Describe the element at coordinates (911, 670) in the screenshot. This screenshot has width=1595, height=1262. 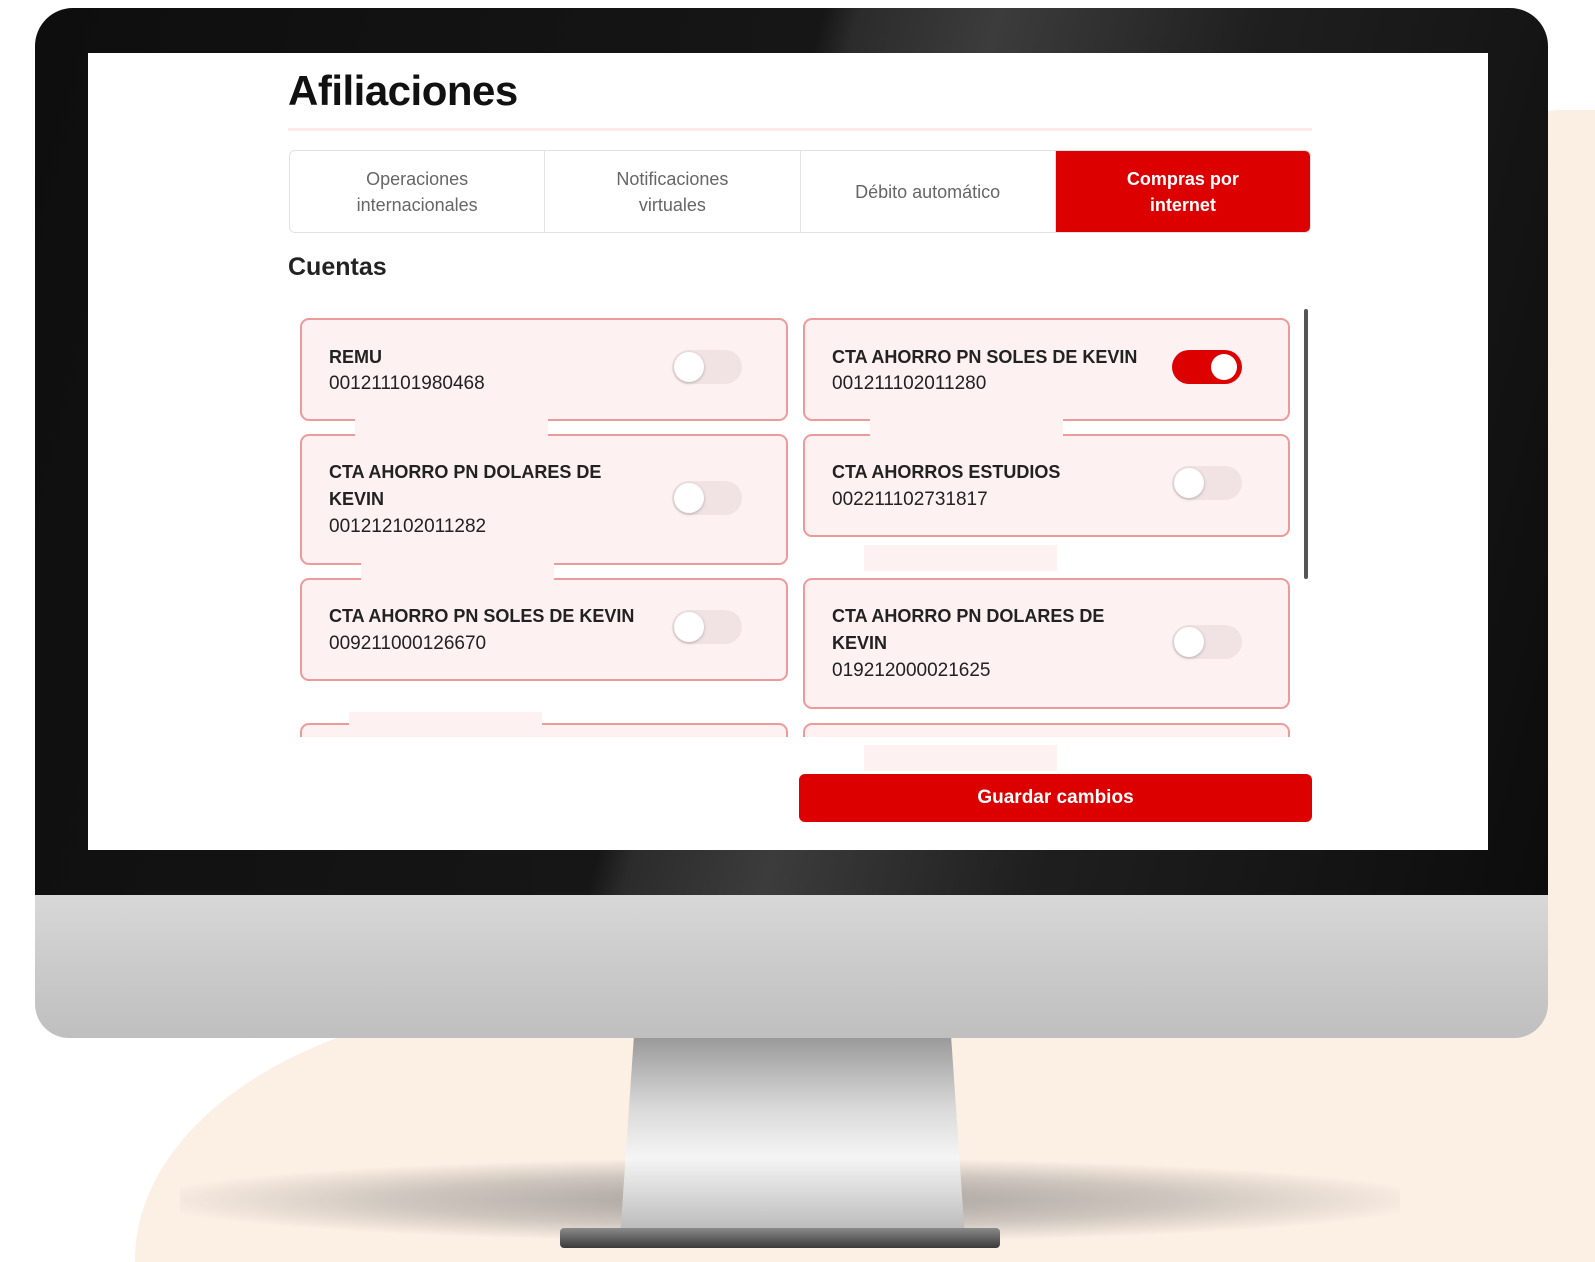
I see `account-number: 019212000021625` at that location.